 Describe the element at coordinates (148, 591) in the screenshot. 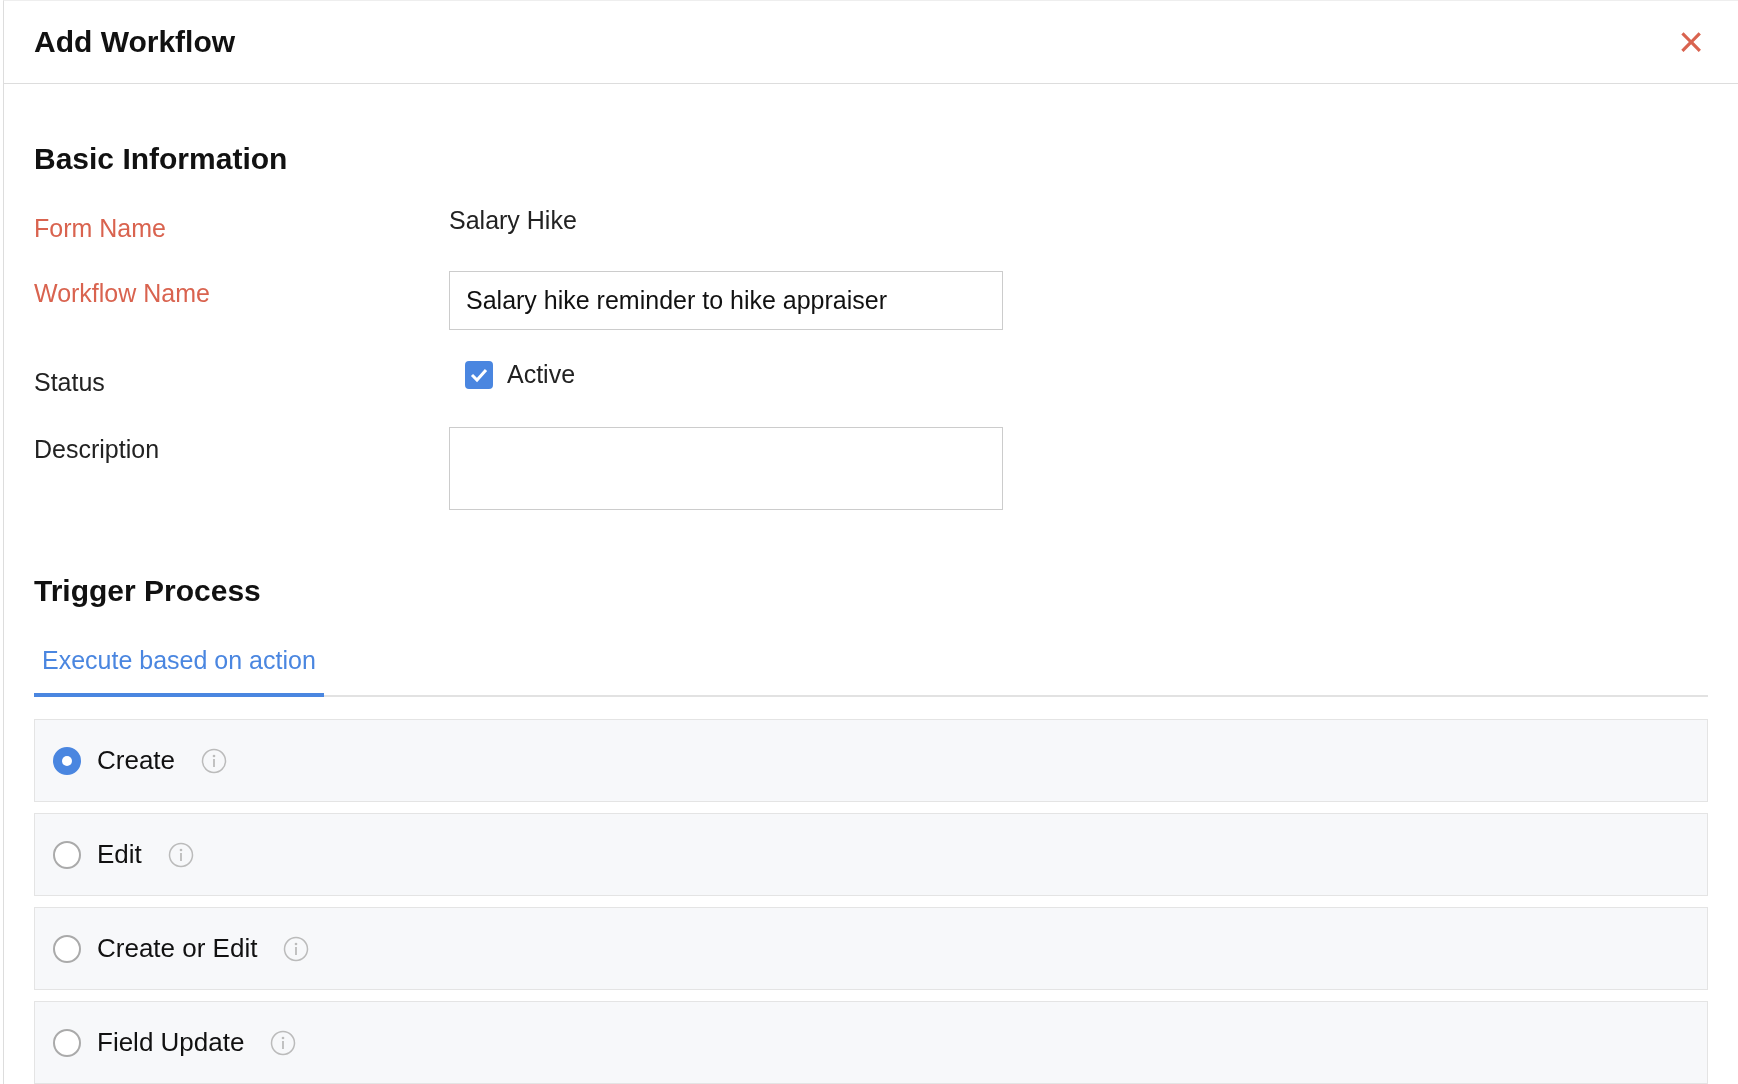

I see `section-heading: Trigger Process` at that location.